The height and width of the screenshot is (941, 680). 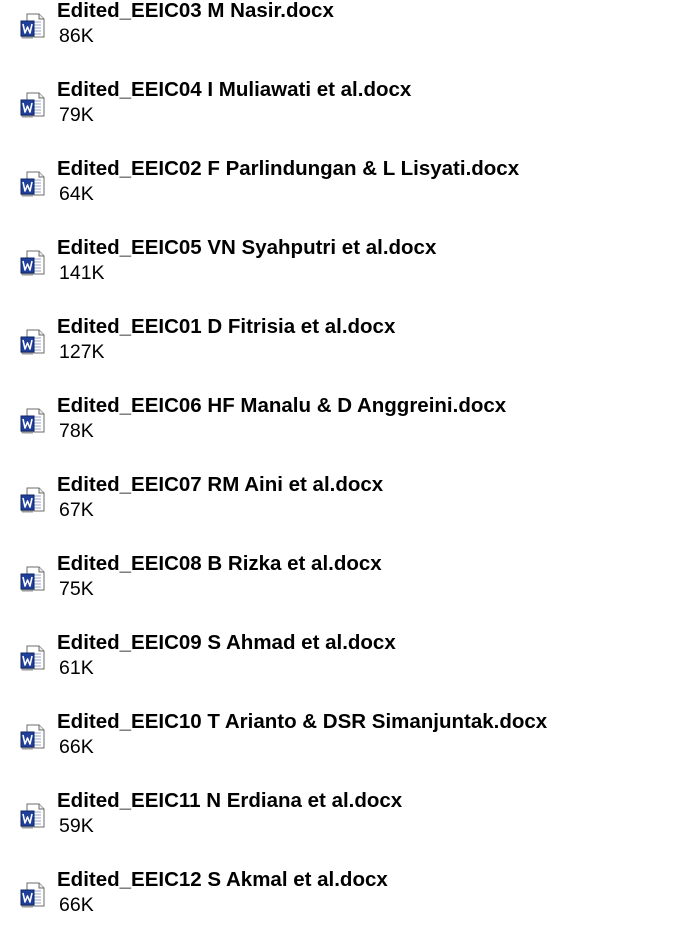 What do you see at coordinates (76, 826) in the screenshot?
I see `file-size: 59K` at bounding box center [76, 826].